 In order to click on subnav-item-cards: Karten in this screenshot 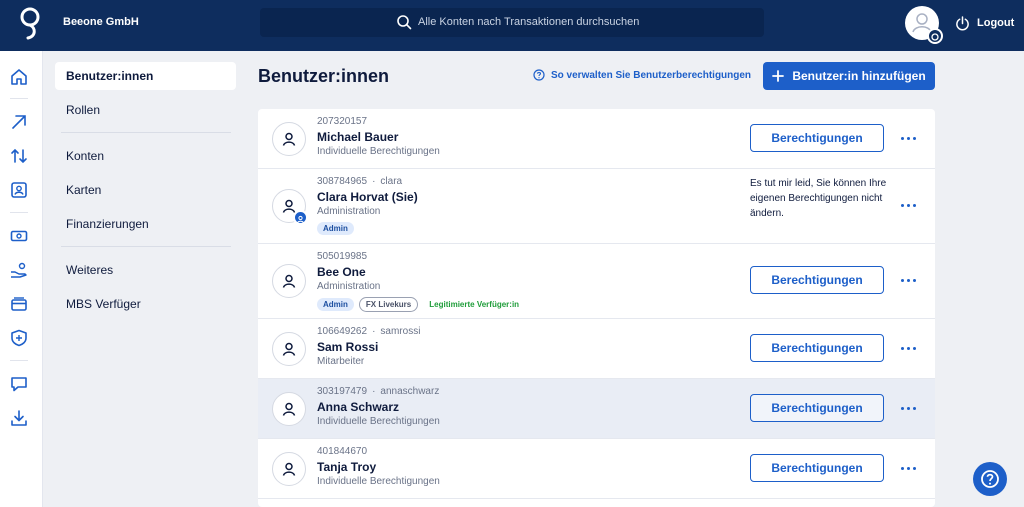, I will do `click(145, 190)`.